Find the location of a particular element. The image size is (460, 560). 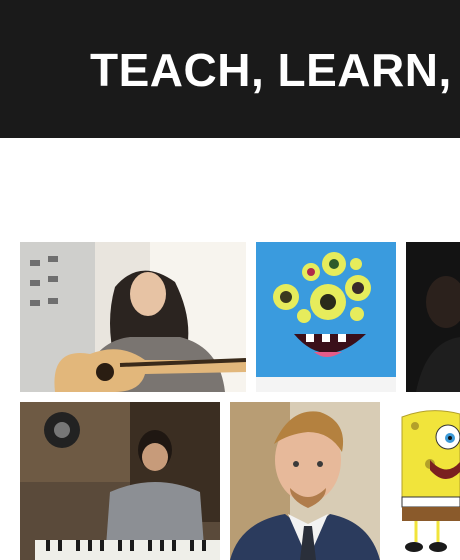

photo-girl-guitar is located at coordinates (133, 317).